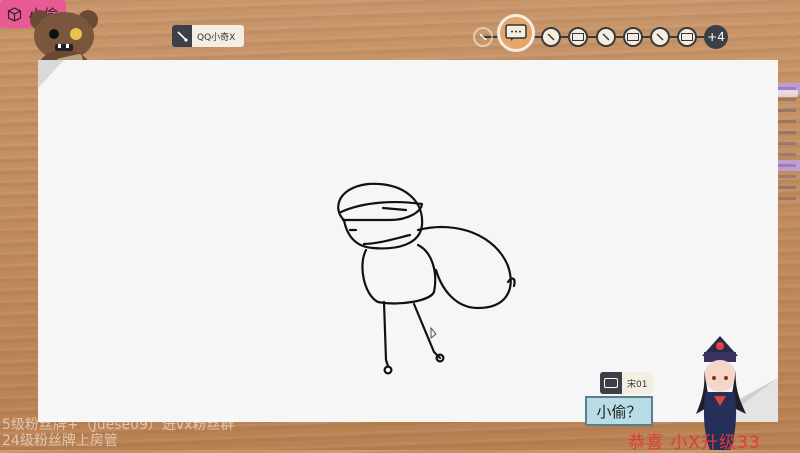  I want to click on guesser-chip: 宋01, so click(627, 383).